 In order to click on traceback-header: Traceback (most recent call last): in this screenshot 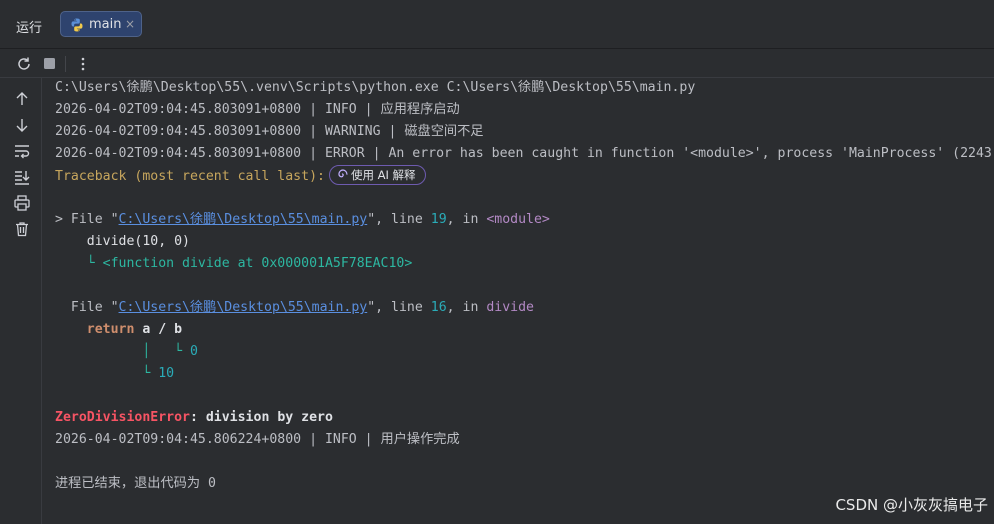, I will do `click(190, 176)`.